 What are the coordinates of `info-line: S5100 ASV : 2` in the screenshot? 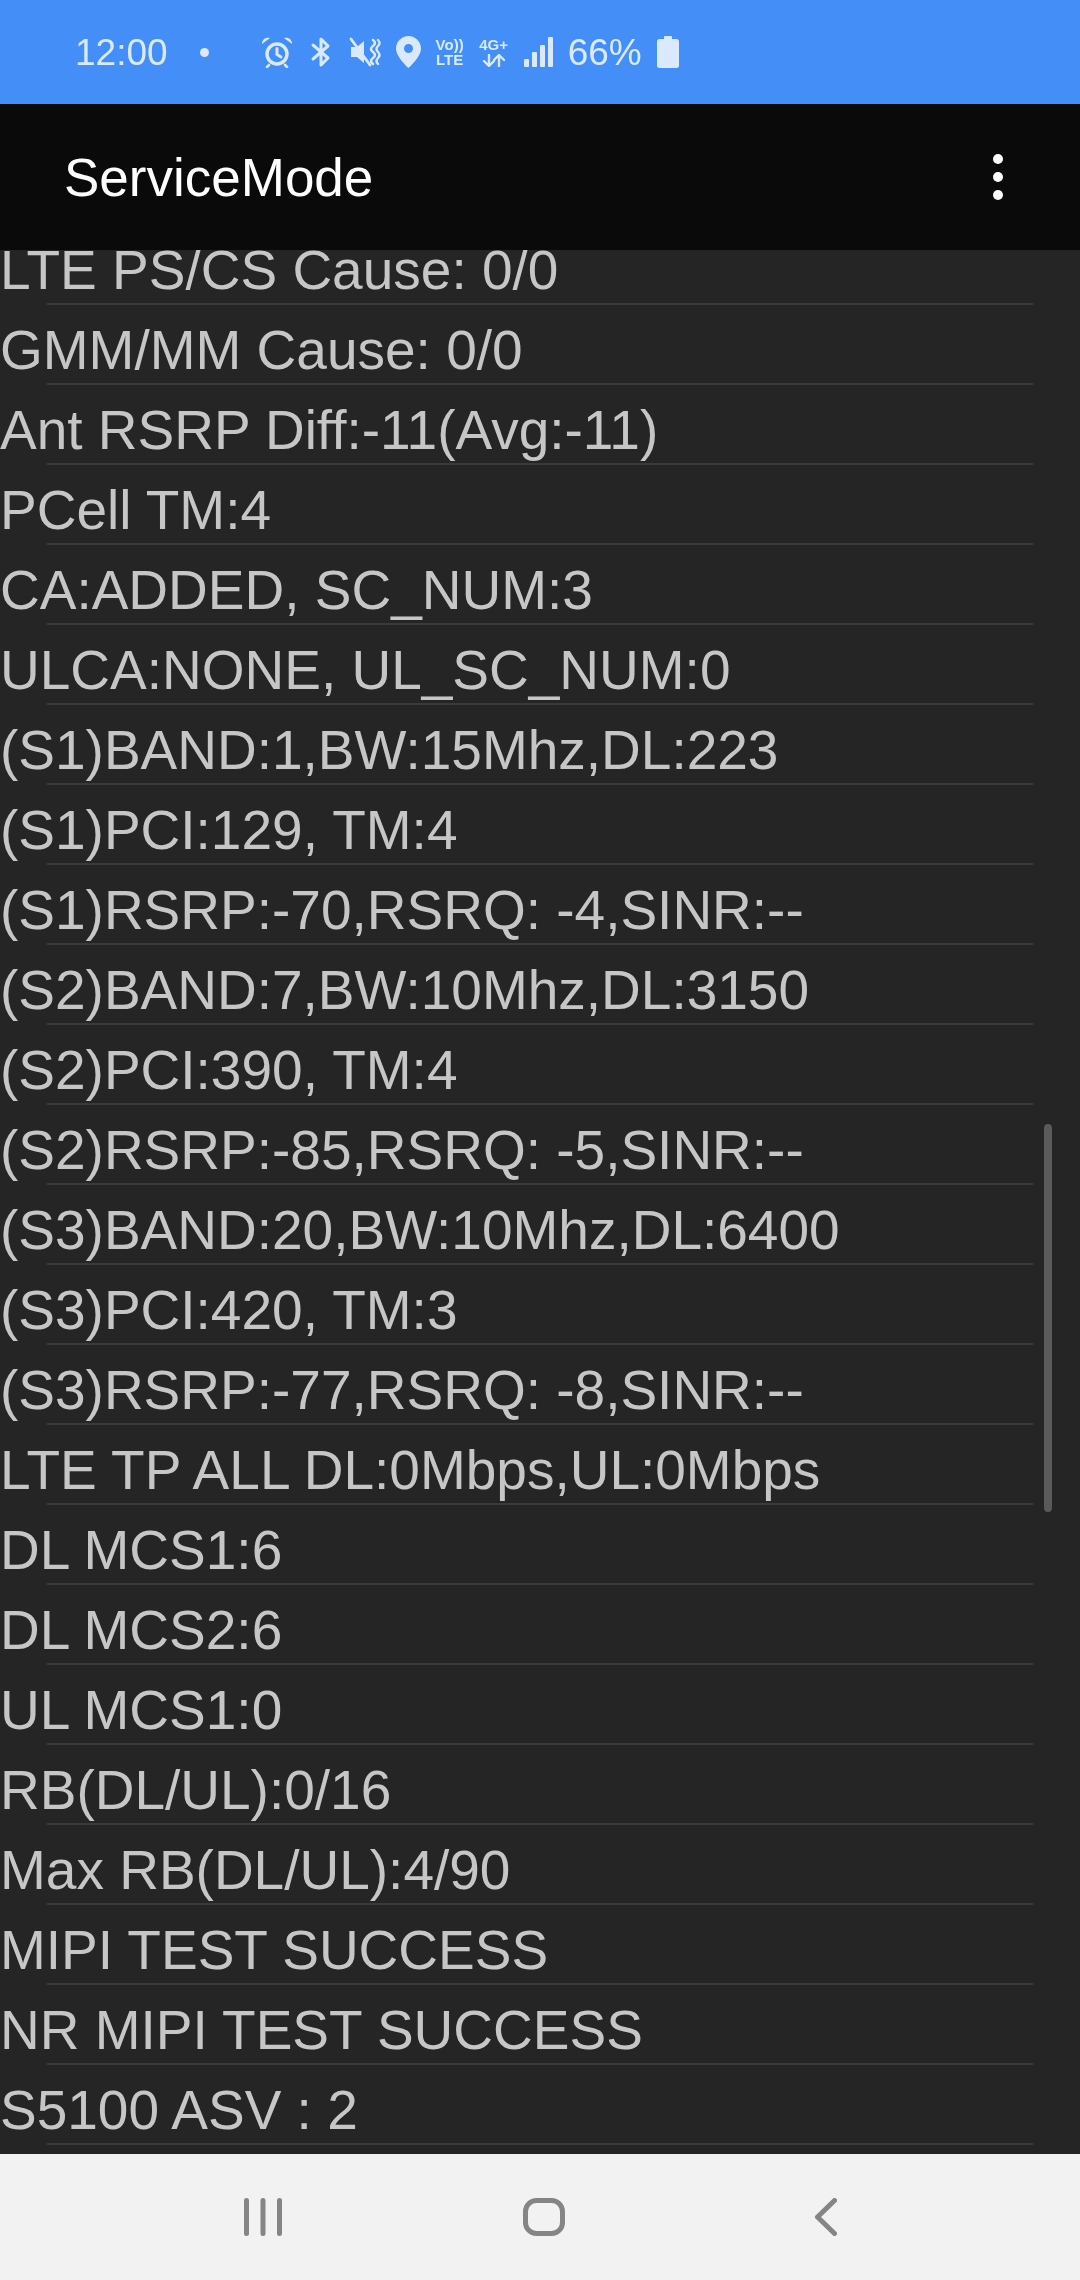 It's located at (179, 2110).